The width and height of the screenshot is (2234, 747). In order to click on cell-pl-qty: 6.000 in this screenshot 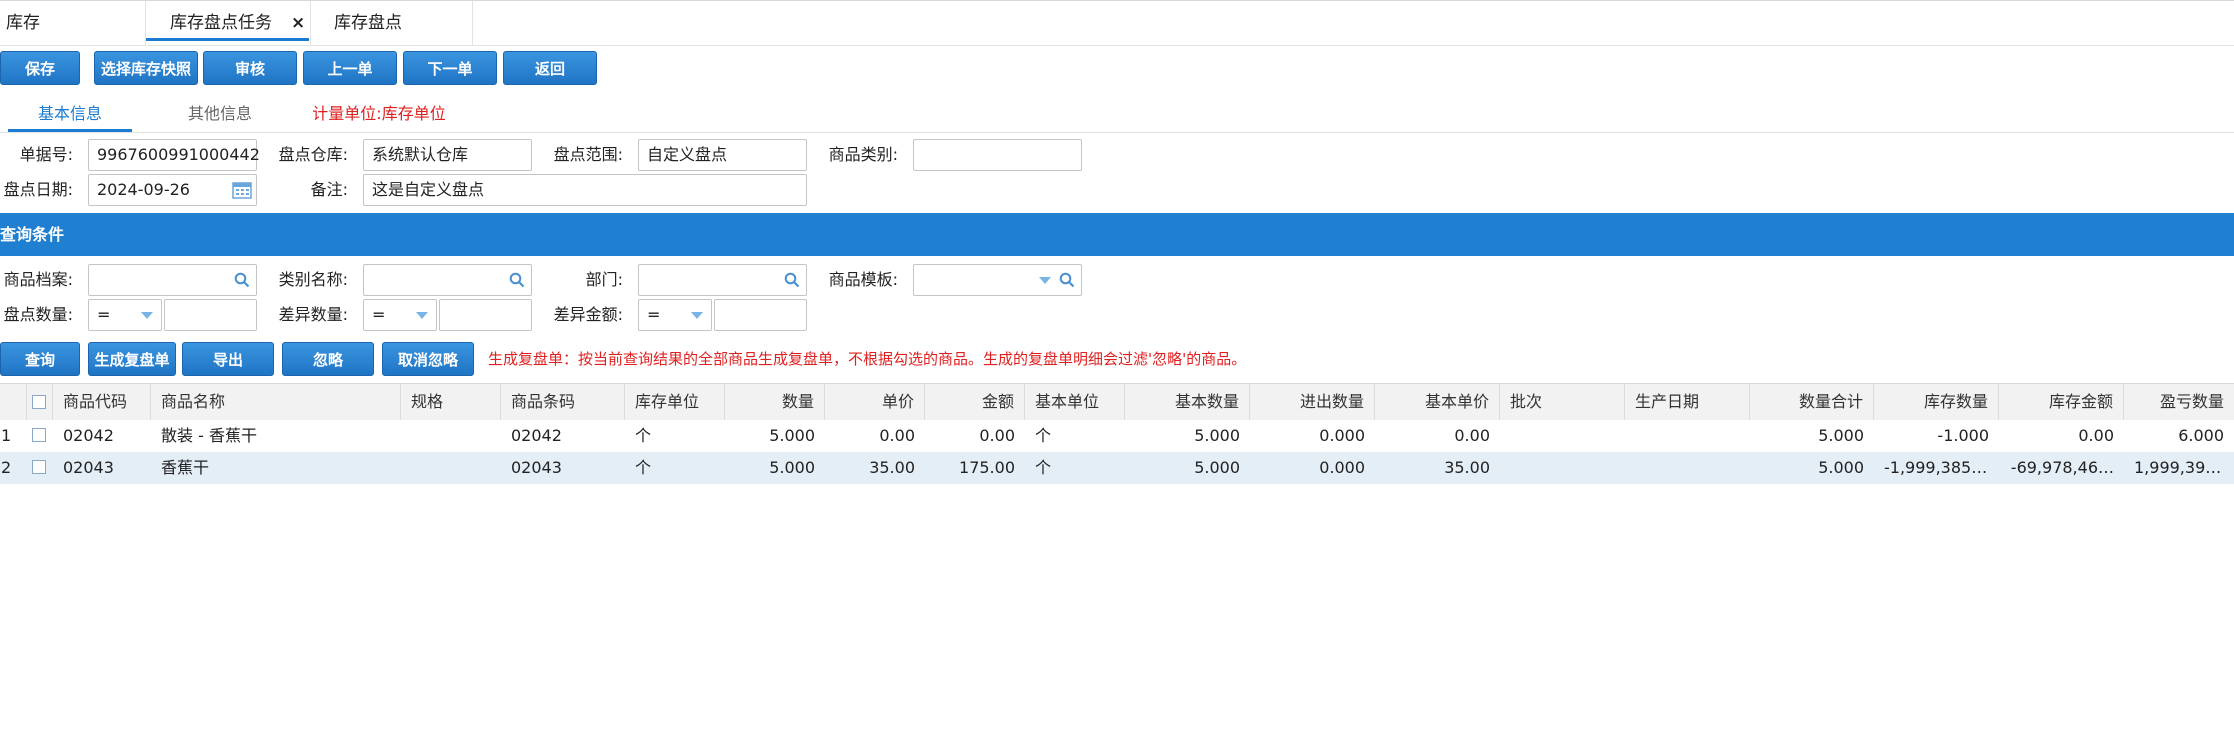, I will do `click(2201, 435)`.